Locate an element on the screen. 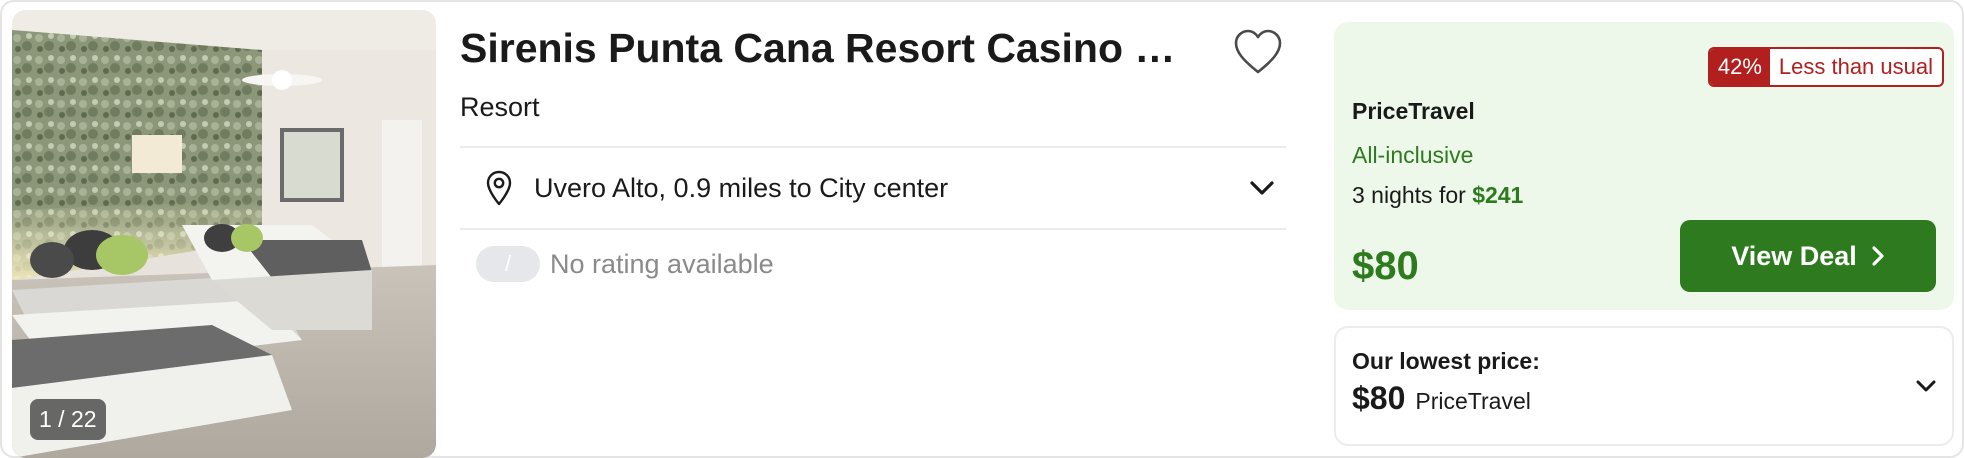 This screenshot has width=1964, height=458. rating-pill: / is located at coordinates (508, 264).